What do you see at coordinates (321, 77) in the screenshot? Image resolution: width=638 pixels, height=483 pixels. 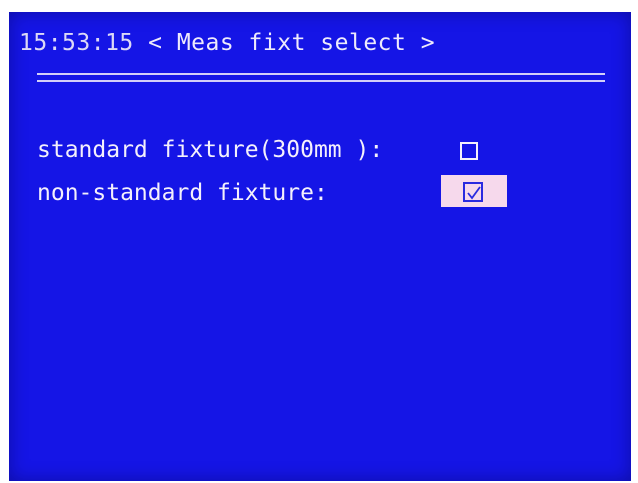 I see `header-divider` at bounding box center [321, 77].